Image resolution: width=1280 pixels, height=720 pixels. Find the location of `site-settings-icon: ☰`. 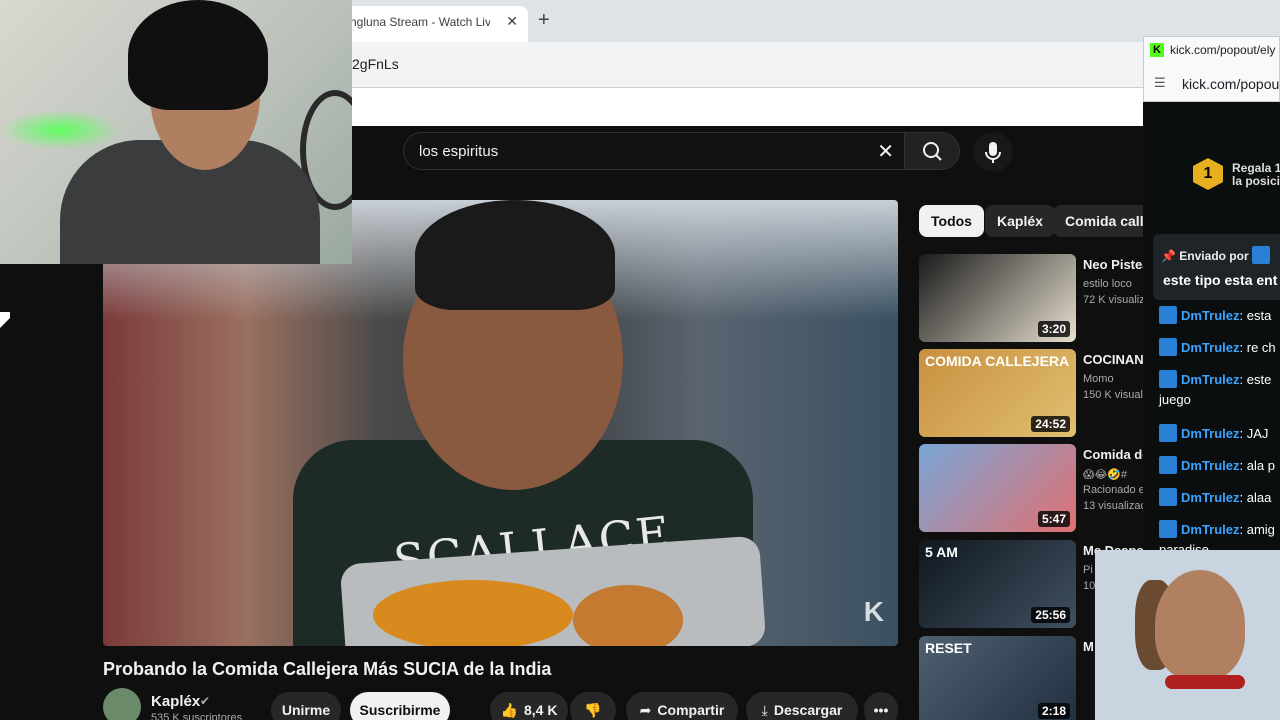

site-settings-icon: ☰ is located at coordinates (1160, 83).